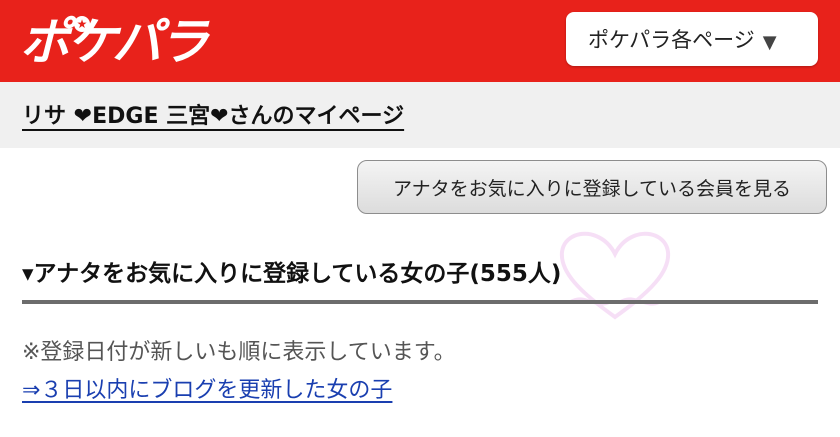 The width and height of the screenshot is (840, 437). Describe the element at coordinates (671, 40) in the screenshot. I see `page-menu-label: ポケパラ各ページ` at that location.